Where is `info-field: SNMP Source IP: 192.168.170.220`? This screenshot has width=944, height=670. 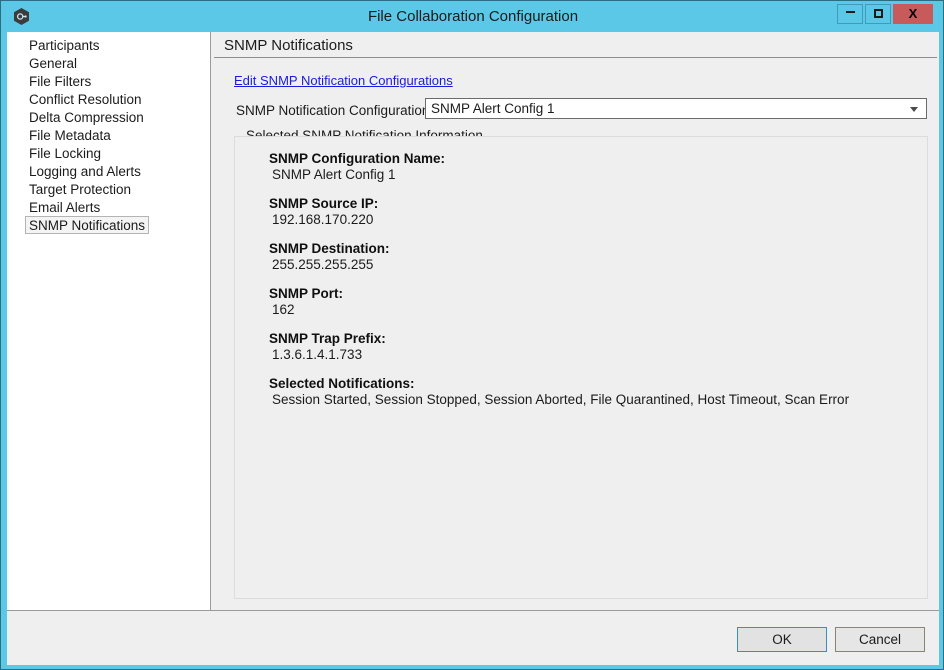 info-field: SNMP Source IP: 192.168.170.220 is located at coordinates (323, 212).